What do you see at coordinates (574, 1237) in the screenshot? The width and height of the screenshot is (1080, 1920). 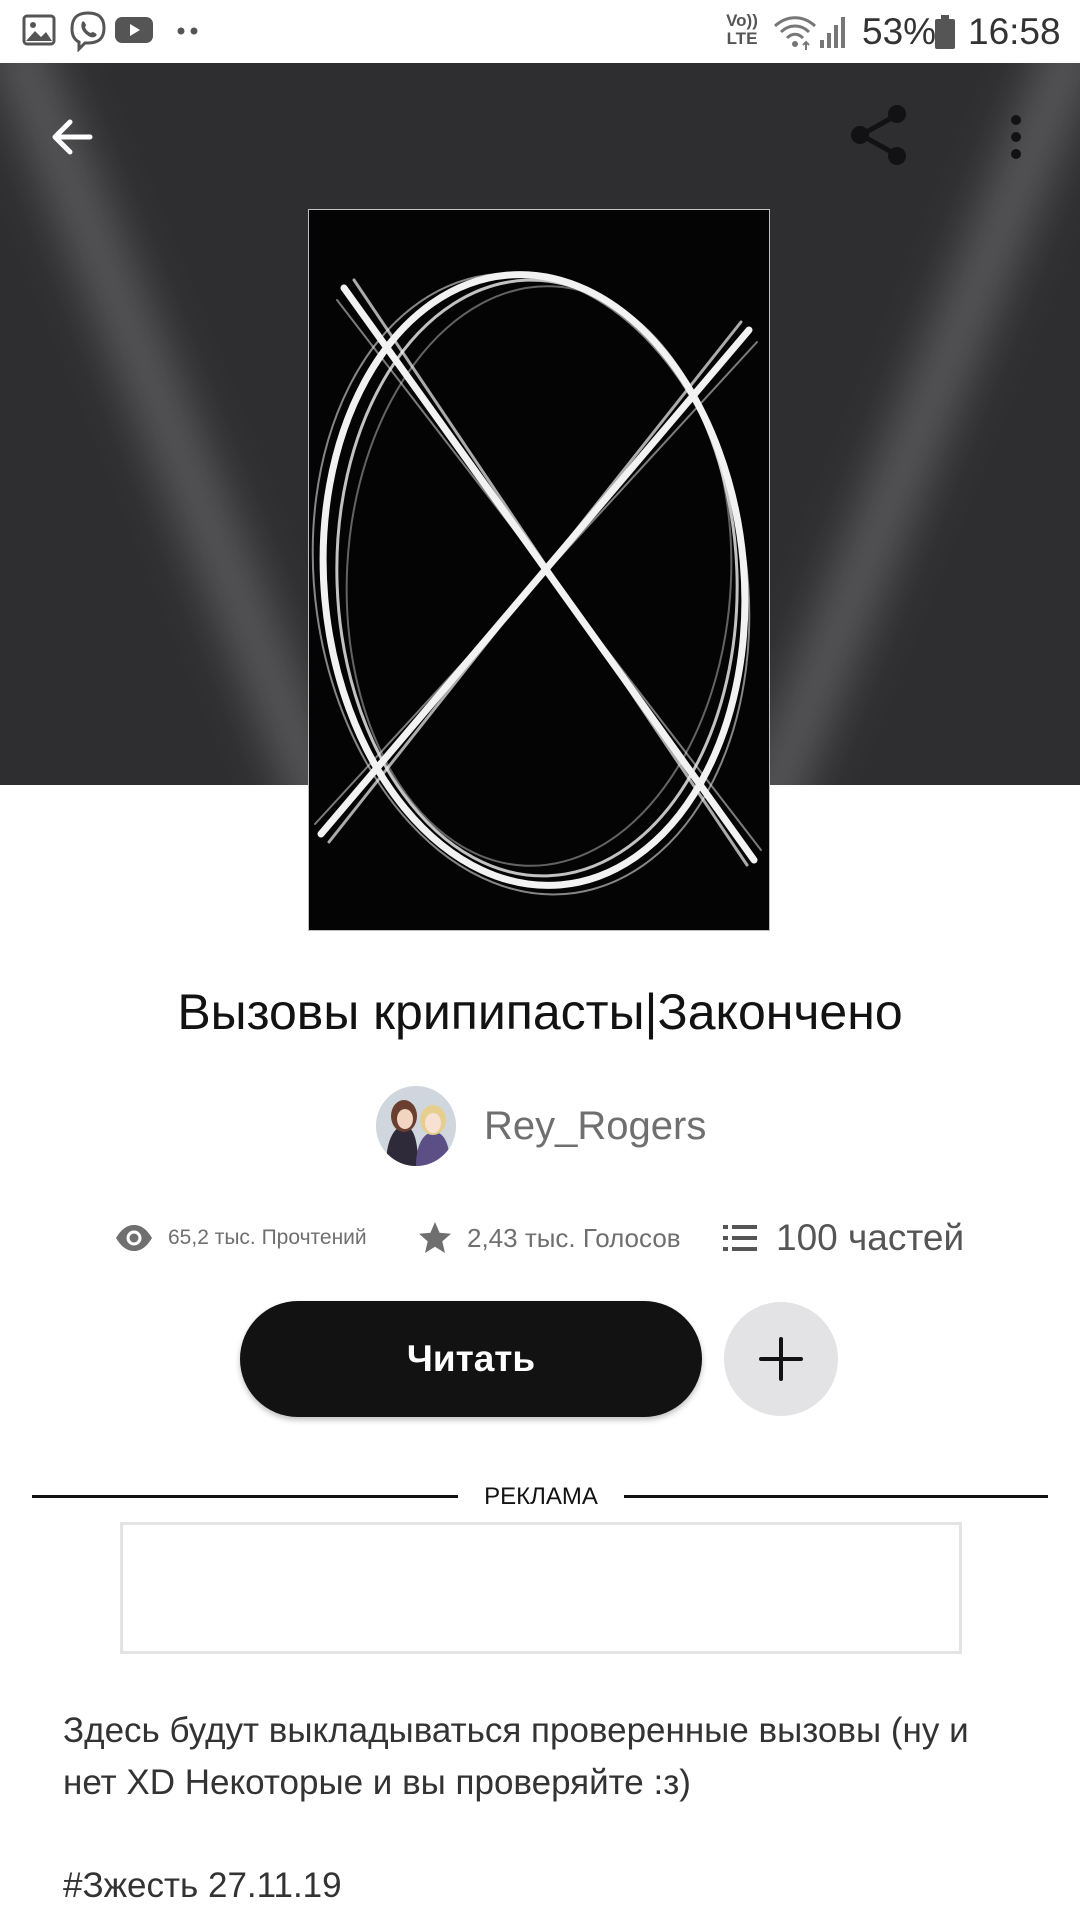 I see `votes-count: 2,43 тыс. Голосов` at bounding box center [574, 1237].